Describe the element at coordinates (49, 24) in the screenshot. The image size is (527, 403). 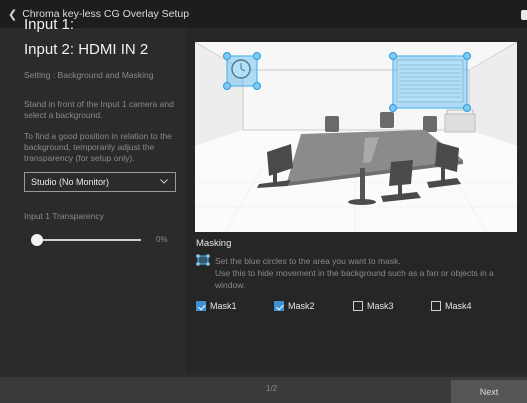
I see `input1-label: Input 1:` at that location.